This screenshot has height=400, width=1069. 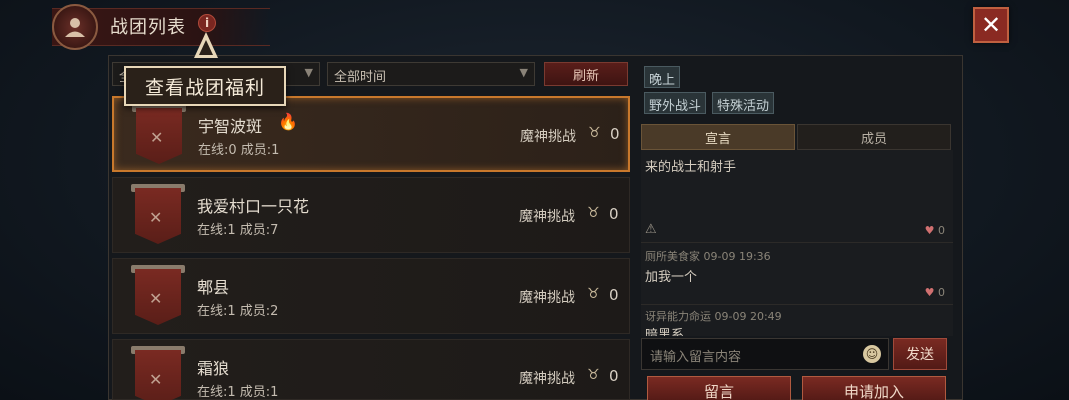 What do you see at coordinates (213, 287) in the screenshot?
I see `guild-name: 郫县` at bounding box center [213, 287].